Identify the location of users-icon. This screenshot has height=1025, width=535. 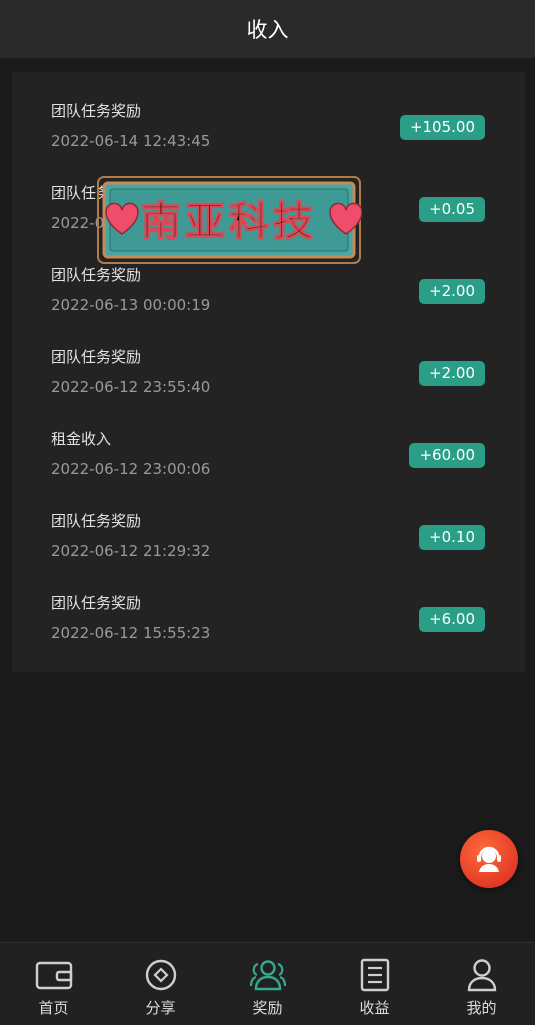
(268, 975).